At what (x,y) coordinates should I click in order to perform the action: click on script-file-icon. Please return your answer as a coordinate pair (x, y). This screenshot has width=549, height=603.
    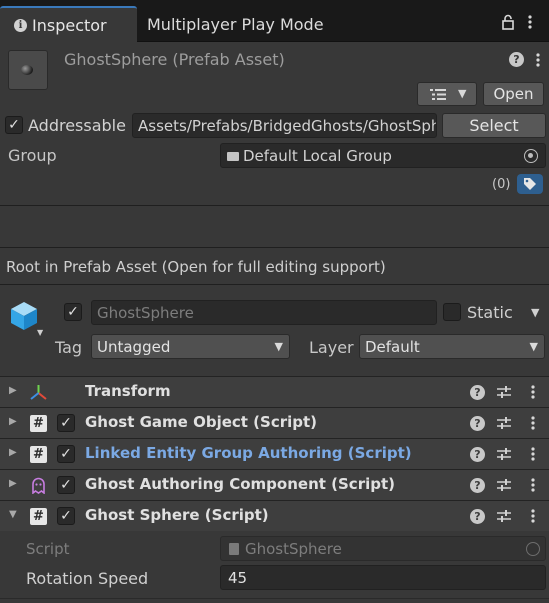
    Looking at the image, I should click on (234, 549).